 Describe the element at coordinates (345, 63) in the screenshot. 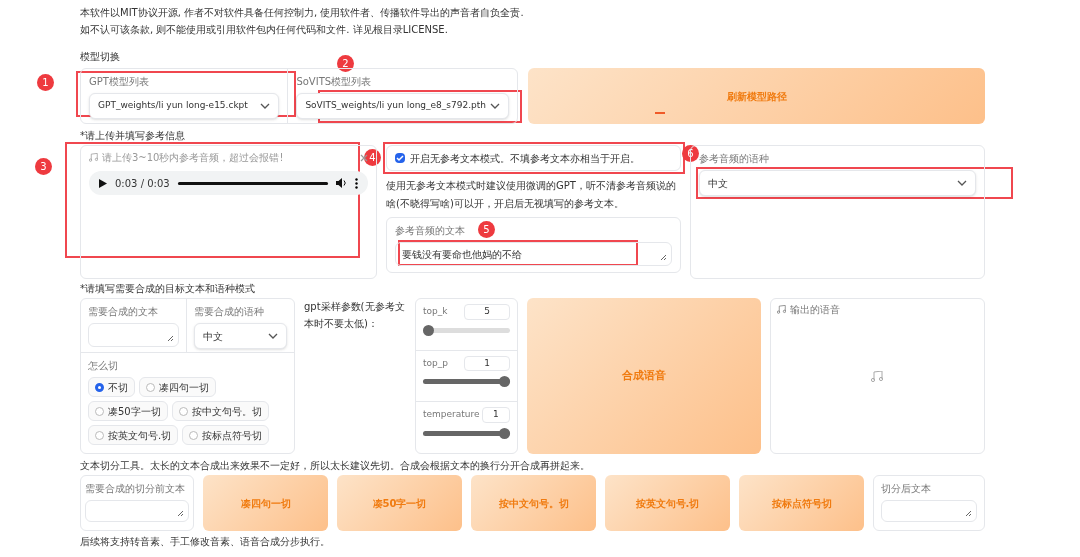

I see `annotation-badge: 2` at that location.